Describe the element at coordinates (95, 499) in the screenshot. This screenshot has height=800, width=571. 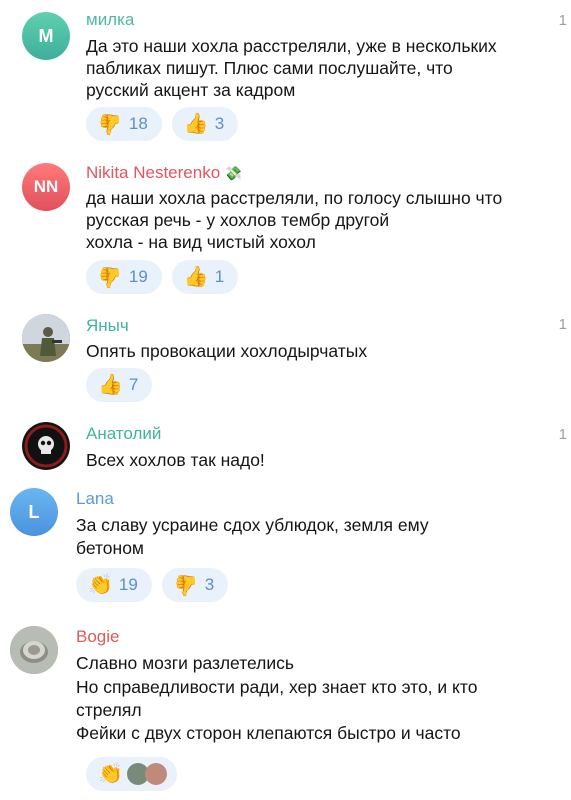
I see `author-name: Lana` at that location.